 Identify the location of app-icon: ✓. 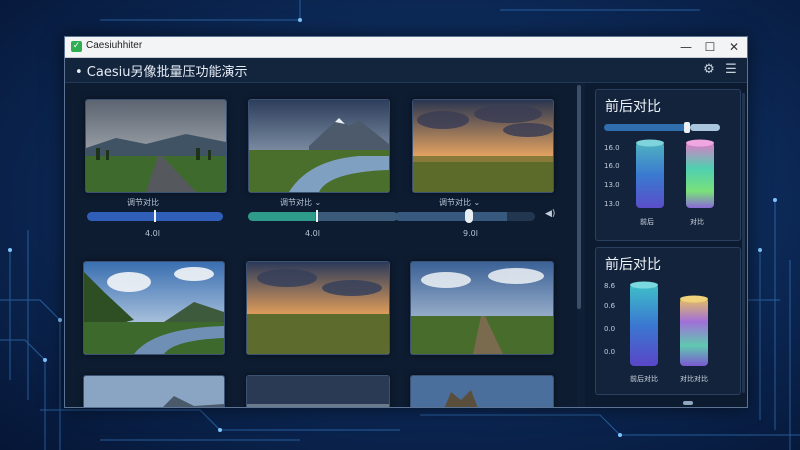
(76, 46).